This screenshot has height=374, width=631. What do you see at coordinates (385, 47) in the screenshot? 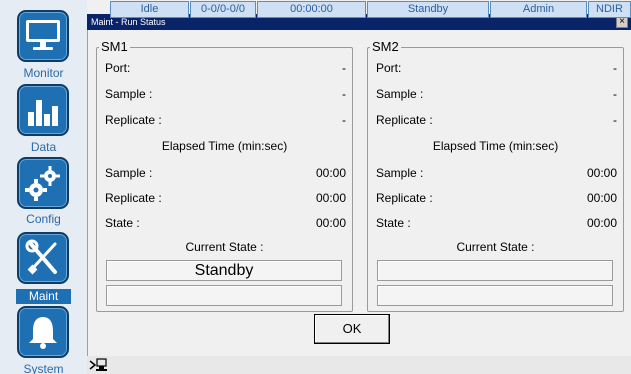
I see `sm2-panel-title: SM2` at bounding box center [385, 47].